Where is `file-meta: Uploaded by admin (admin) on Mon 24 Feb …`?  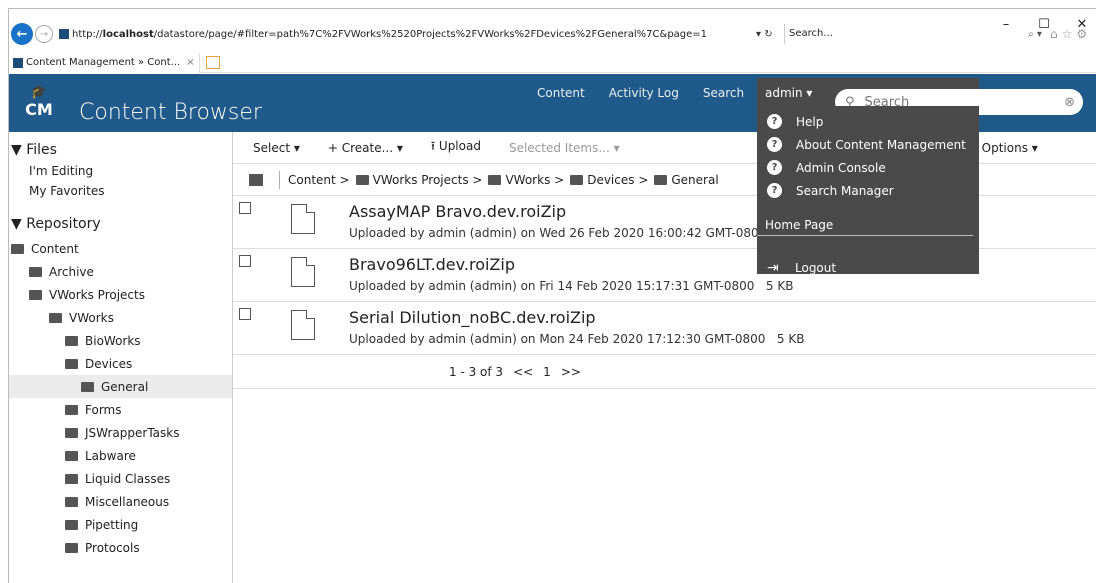
file-meta: Uploaded by admin (admin) on Mon 24 Feb … is located at coordinates (576, 339).